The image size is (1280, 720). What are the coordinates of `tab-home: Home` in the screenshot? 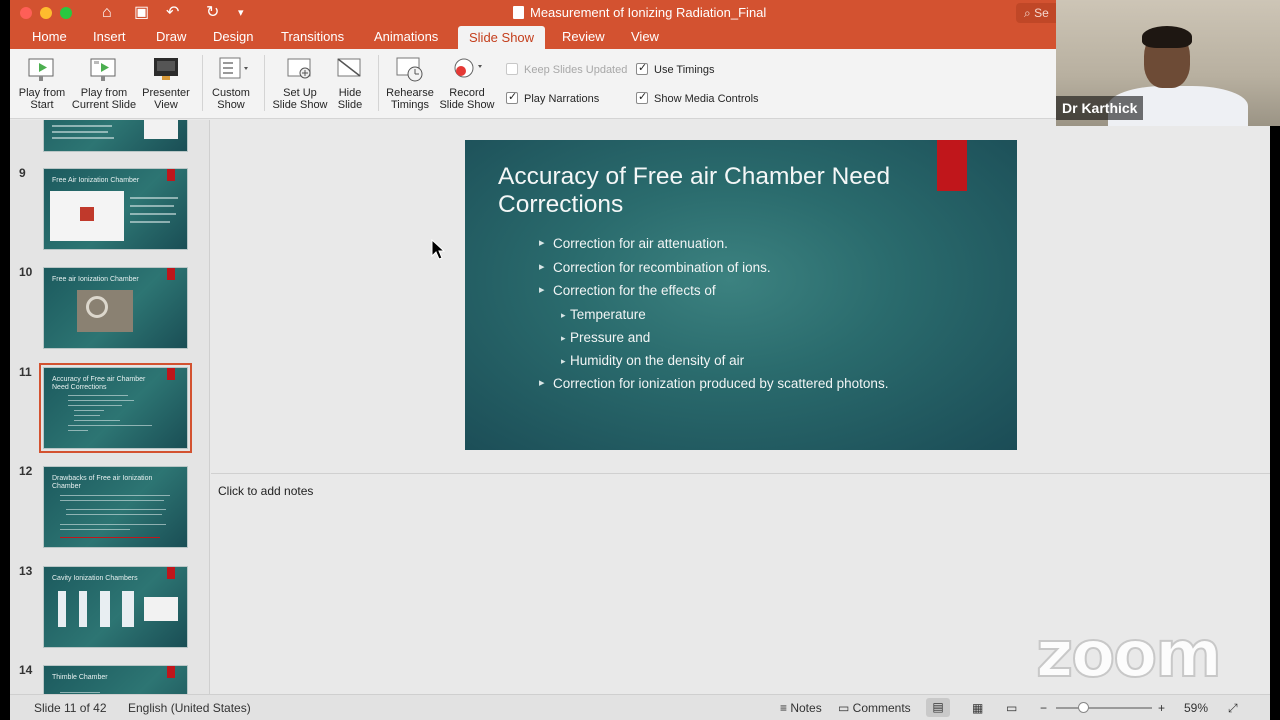 It's located at (49, 36).